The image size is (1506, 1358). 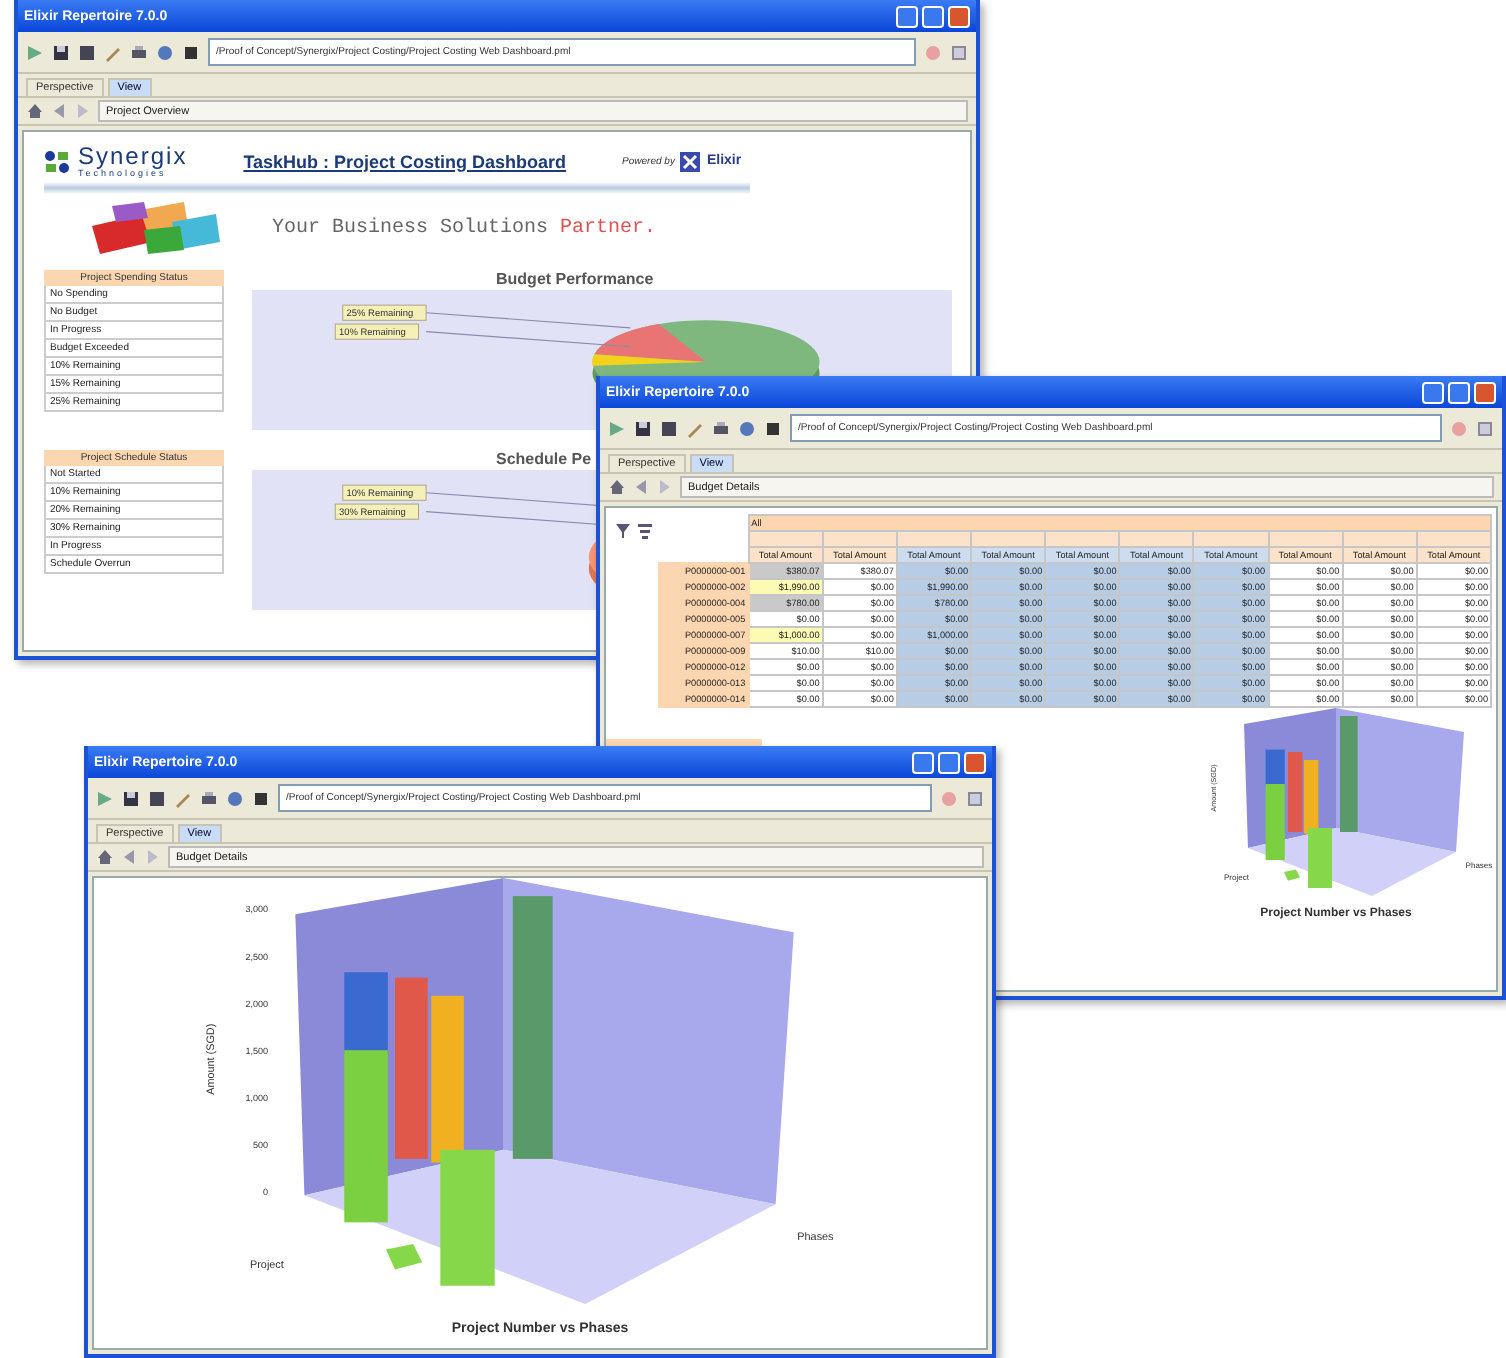 I want to click on chart-title: Budget Performance, so click(x=575, y=280).